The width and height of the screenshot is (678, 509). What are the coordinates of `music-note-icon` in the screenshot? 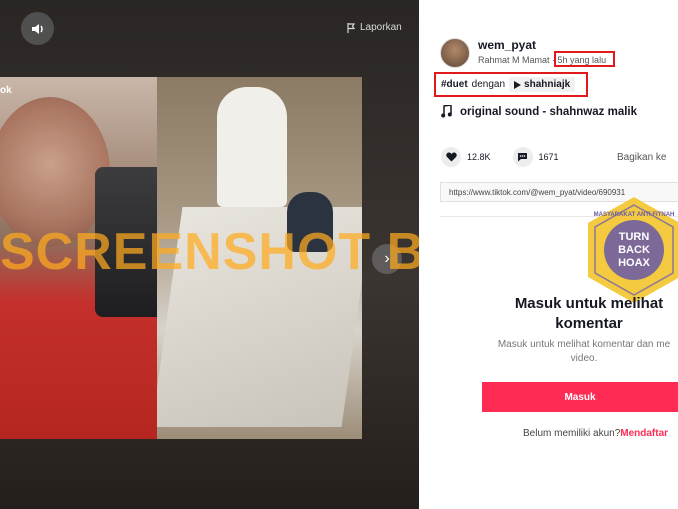 It's located at (446, 111).